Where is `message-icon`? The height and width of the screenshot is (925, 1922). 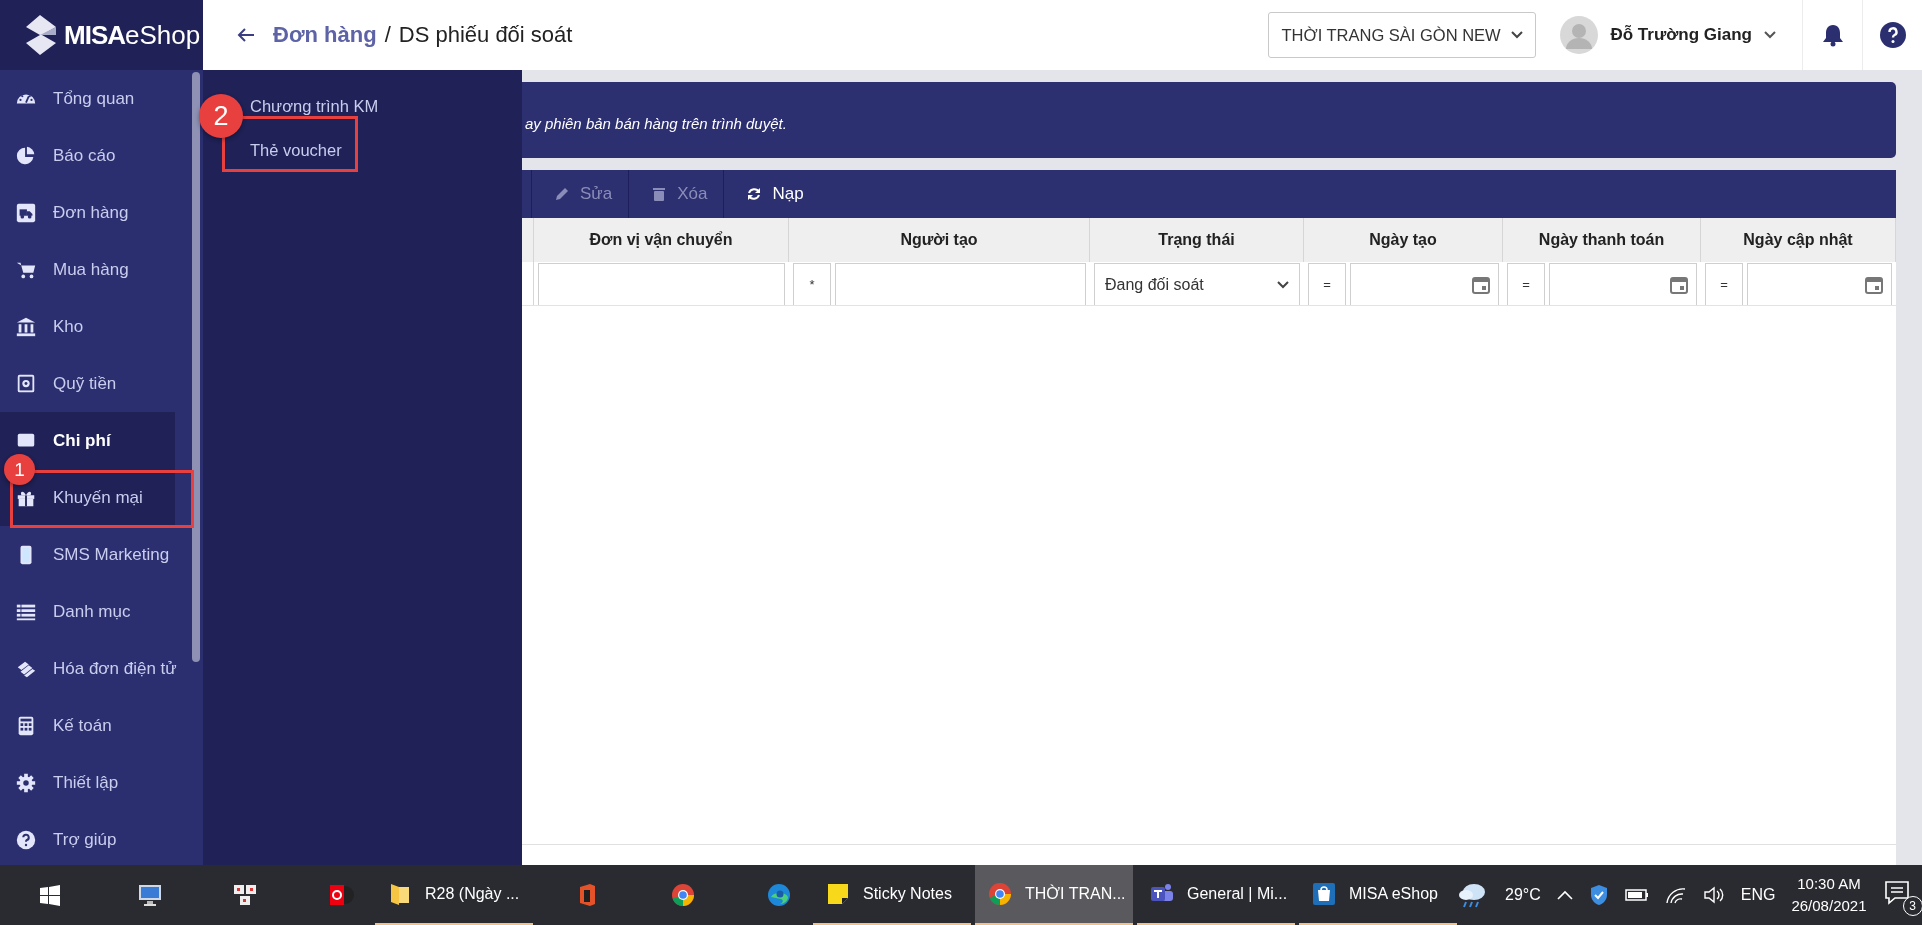 message-icon is located at coordinates (1896, 892).